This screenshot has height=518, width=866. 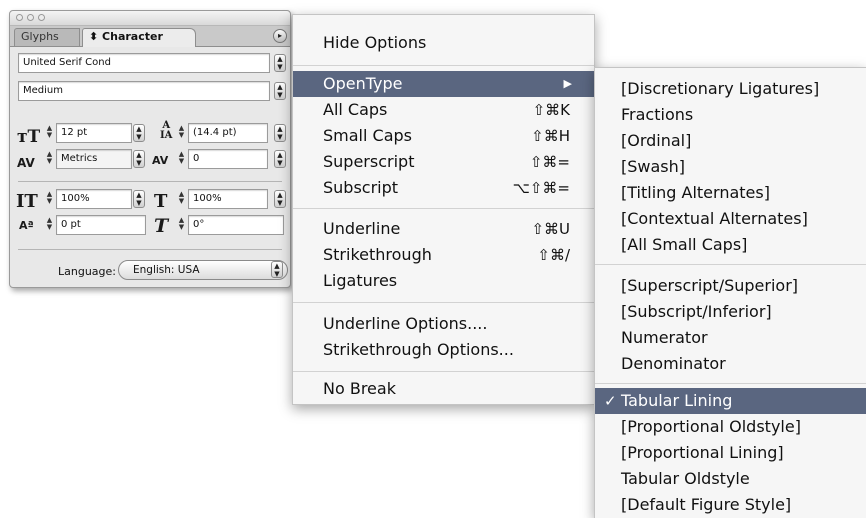 What do you see at coordinates (47, 37) in the screenshot?
I see `tab-glyphs: Glyphs` at bounding box center [47, 37].